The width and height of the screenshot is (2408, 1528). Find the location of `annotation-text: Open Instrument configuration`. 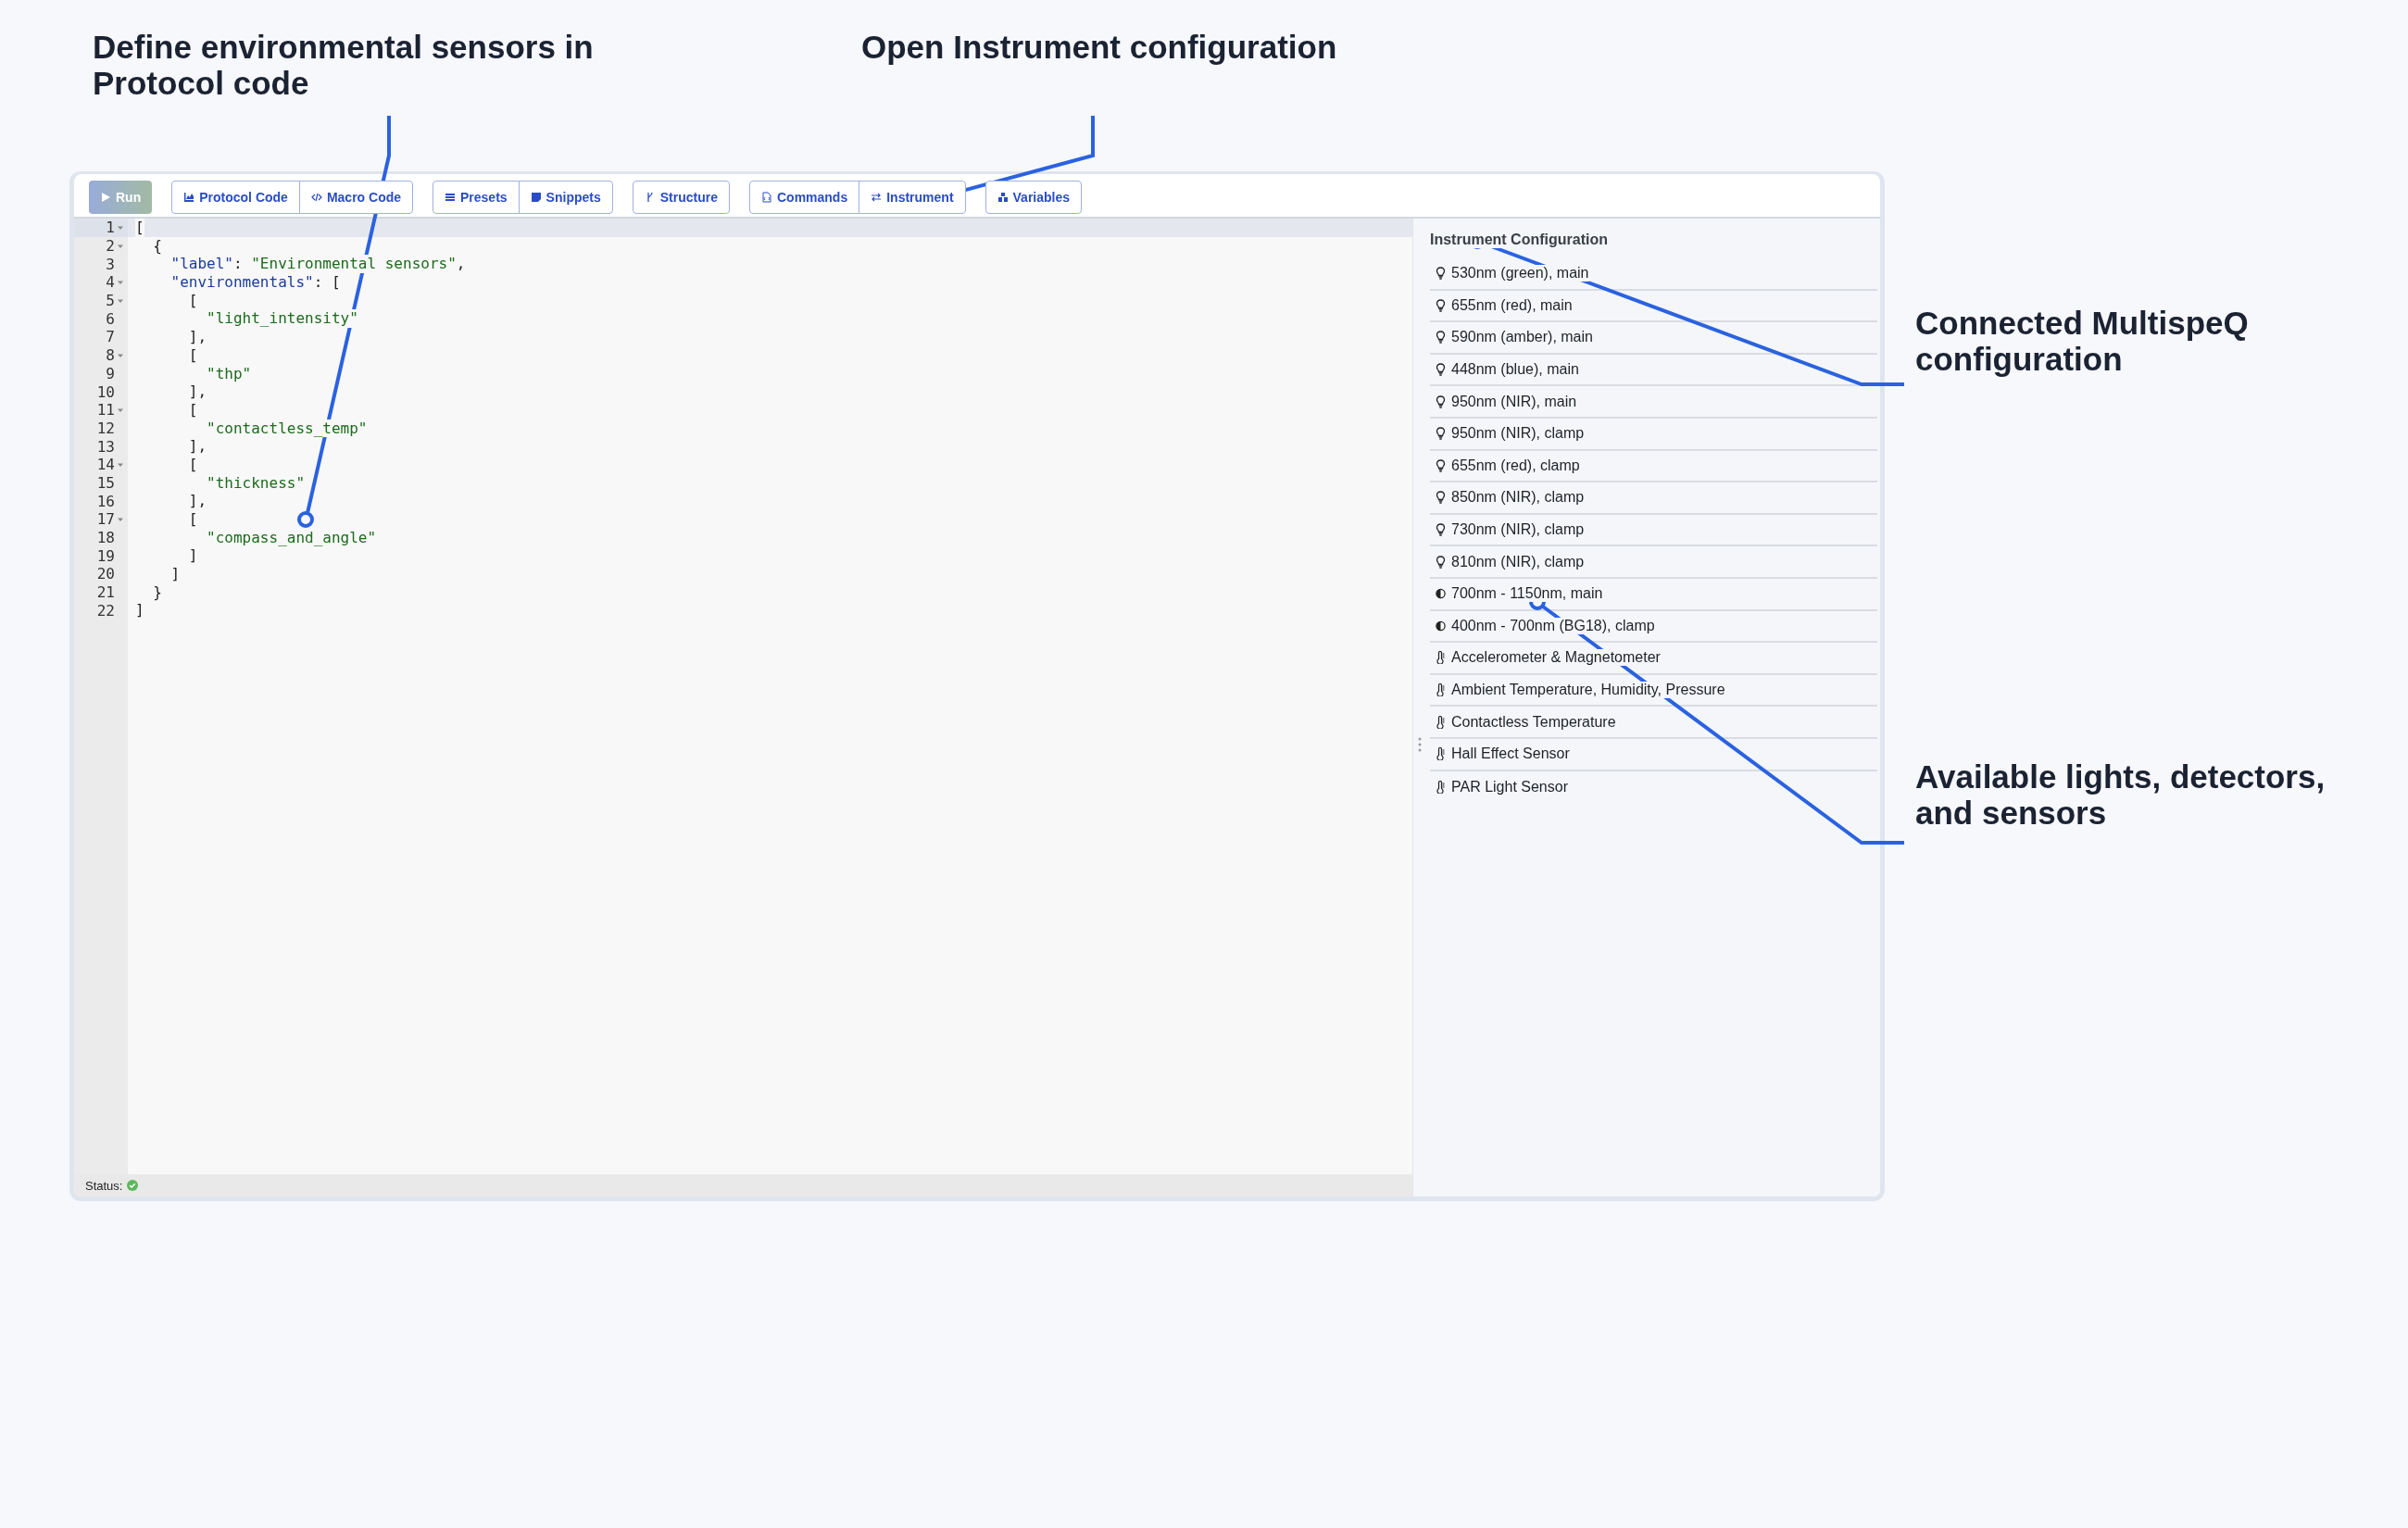

annotation-text: Open Instrument configuration is located at coordinates (1099, 48).